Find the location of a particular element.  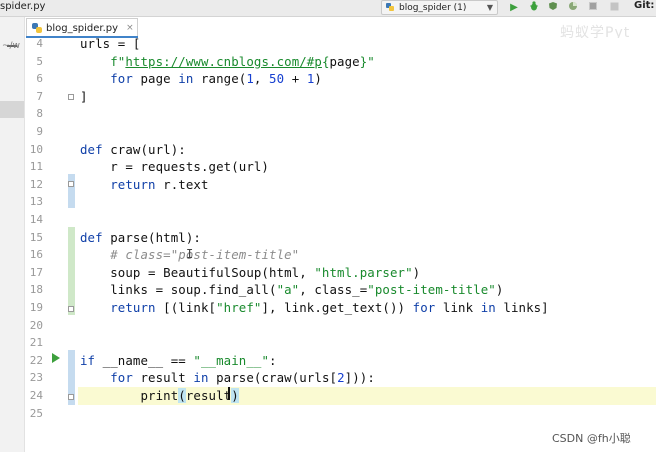

line-number: 23 is located at coordinates (36, 378).